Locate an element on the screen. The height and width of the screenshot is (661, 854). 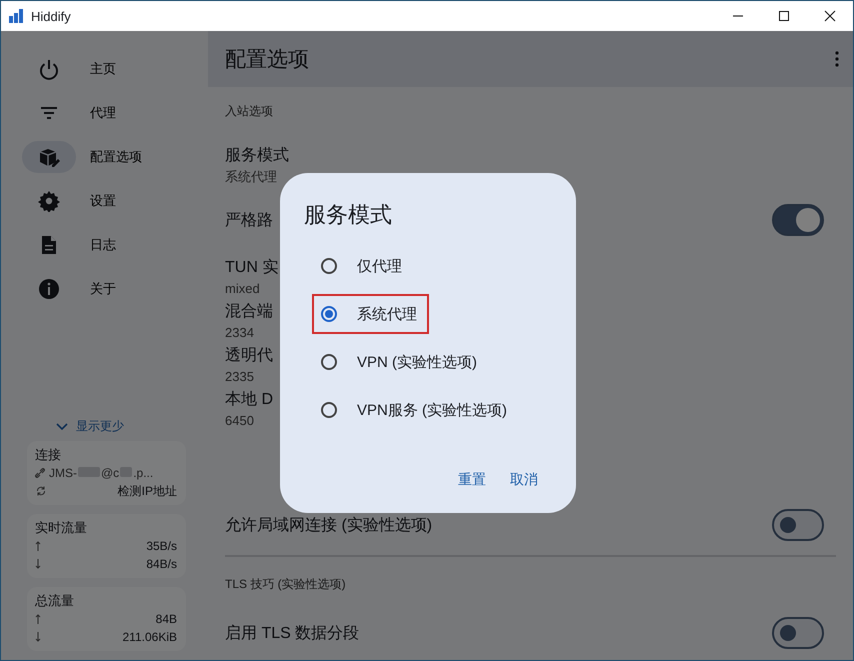
setting-title: 本地 D is located at coordinates (249, 400).